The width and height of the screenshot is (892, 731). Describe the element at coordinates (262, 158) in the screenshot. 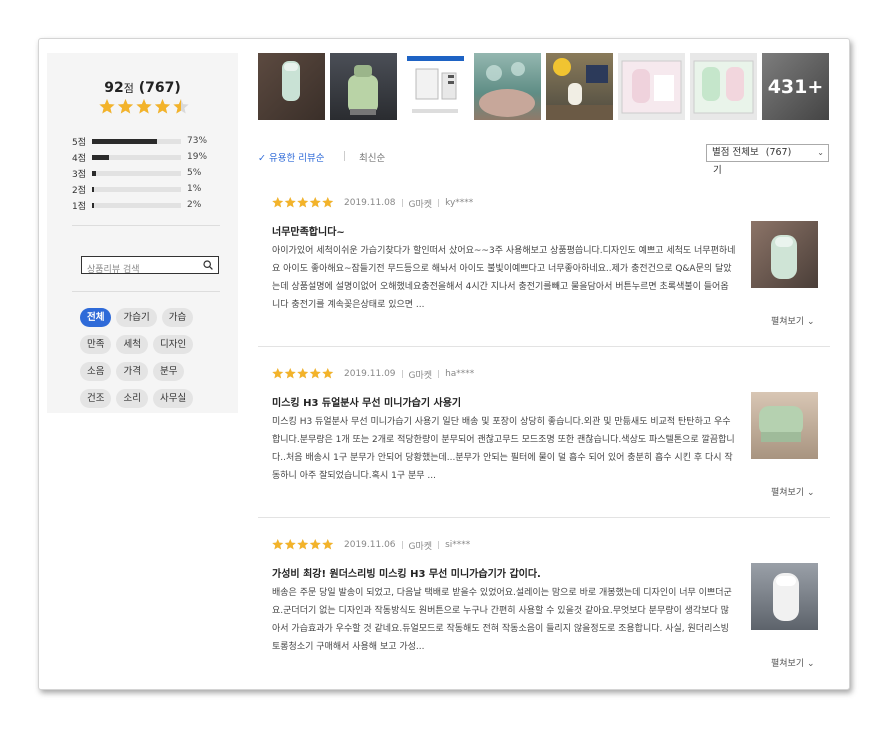

I see `check-icon: ✓` at that location.